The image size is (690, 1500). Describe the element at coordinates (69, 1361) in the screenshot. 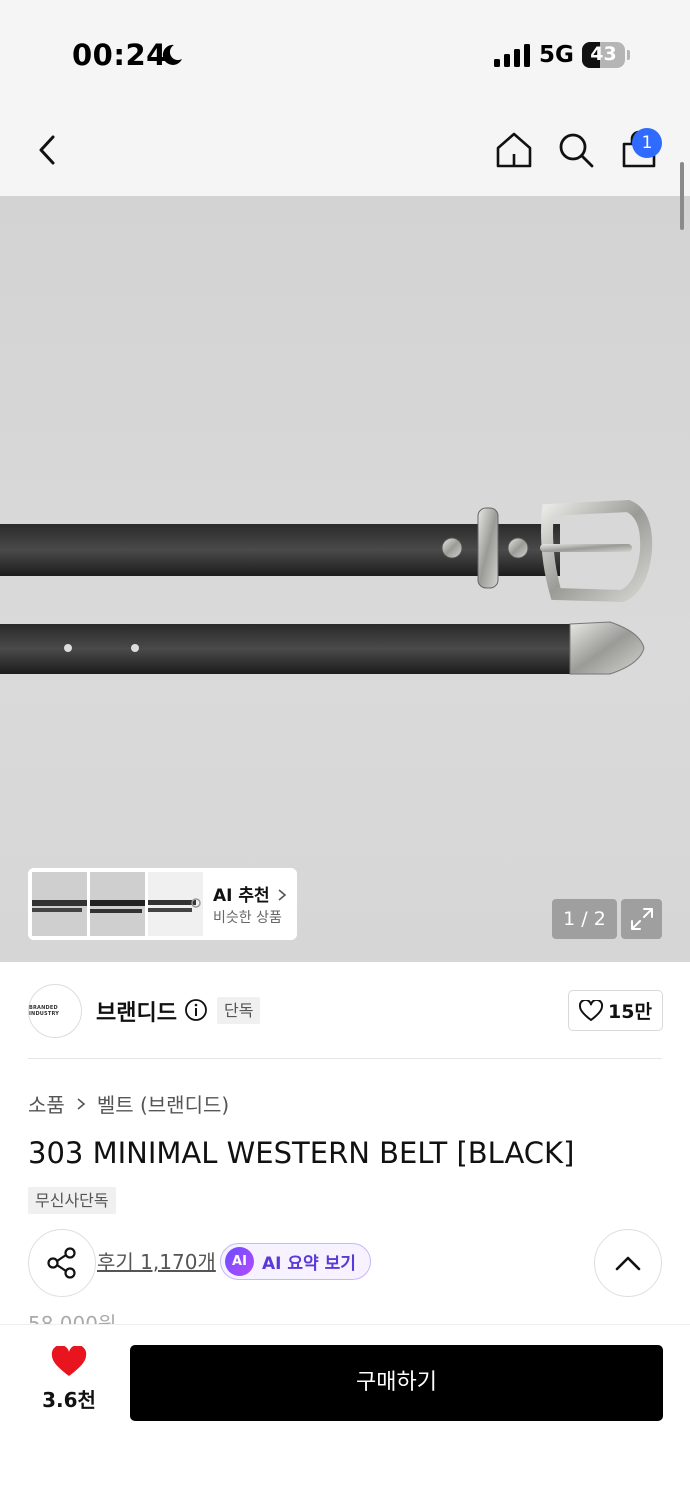

I see `heart-icon` at that location.